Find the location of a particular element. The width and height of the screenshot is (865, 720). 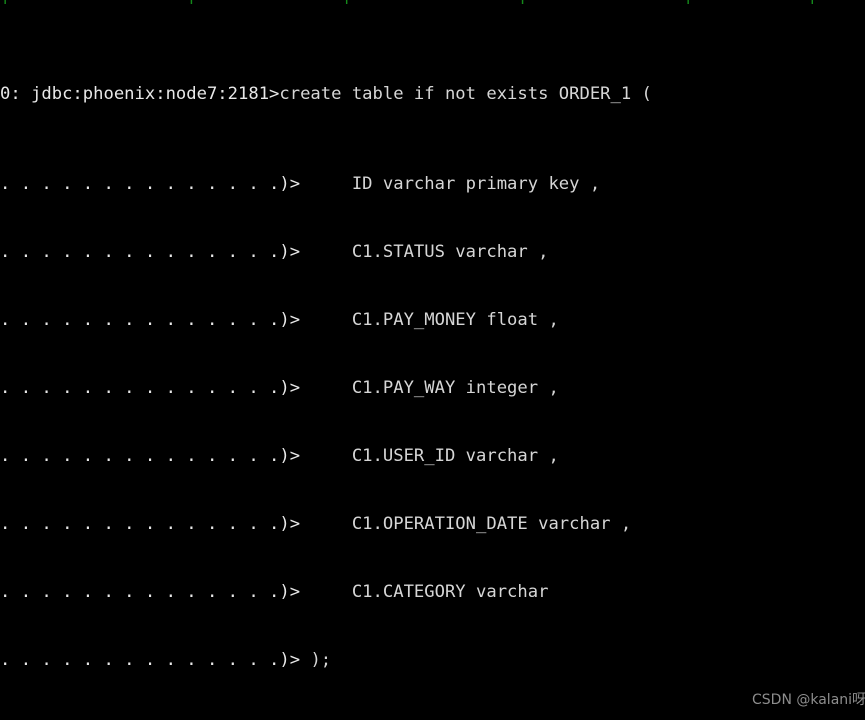

continuation-text: C1.PAY_WAY integer , is located at coordinates (429, 388).